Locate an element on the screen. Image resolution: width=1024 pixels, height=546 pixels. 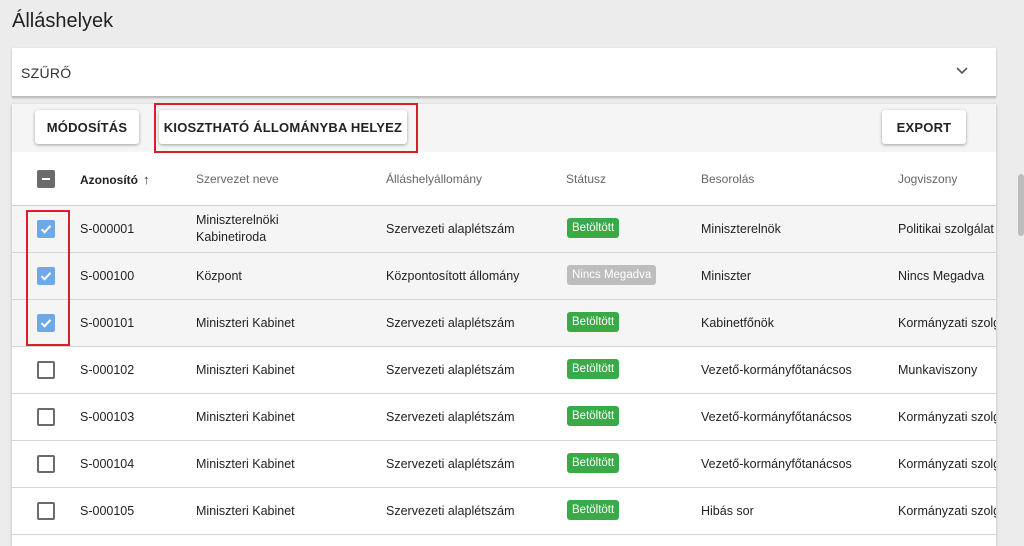
column-header-relation: Jogviszony is located at coordinates (927, 179).